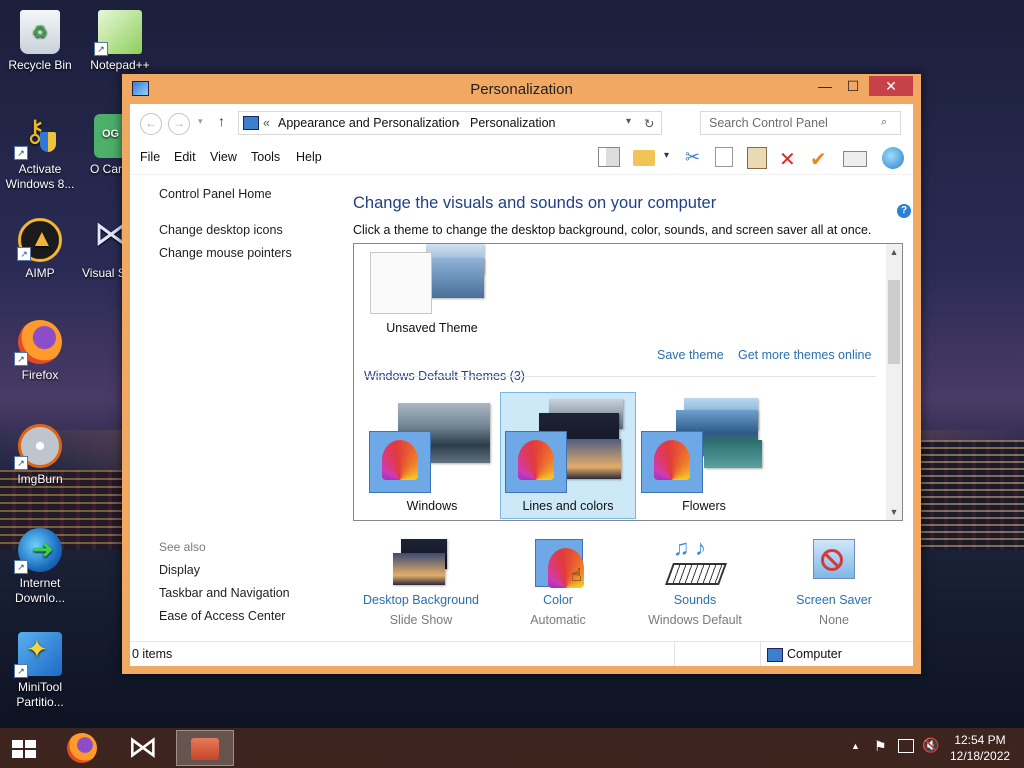 The width and height of the screenshot is (1024, 768). Describe the element at coordinates (521, 89) in the screenshot. I see `title-bar: Personalization — ☐ ✕` at that location.